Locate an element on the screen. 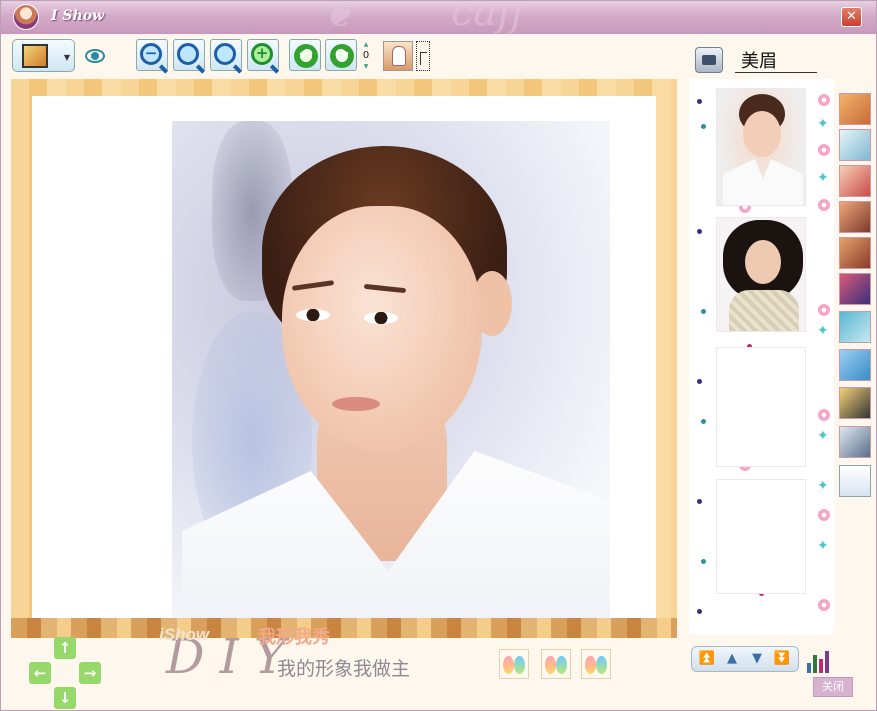 This screenshot has width=877, height=711. title-bar: ❦ caff I Show ✕ is located at coordinates (438, 17).